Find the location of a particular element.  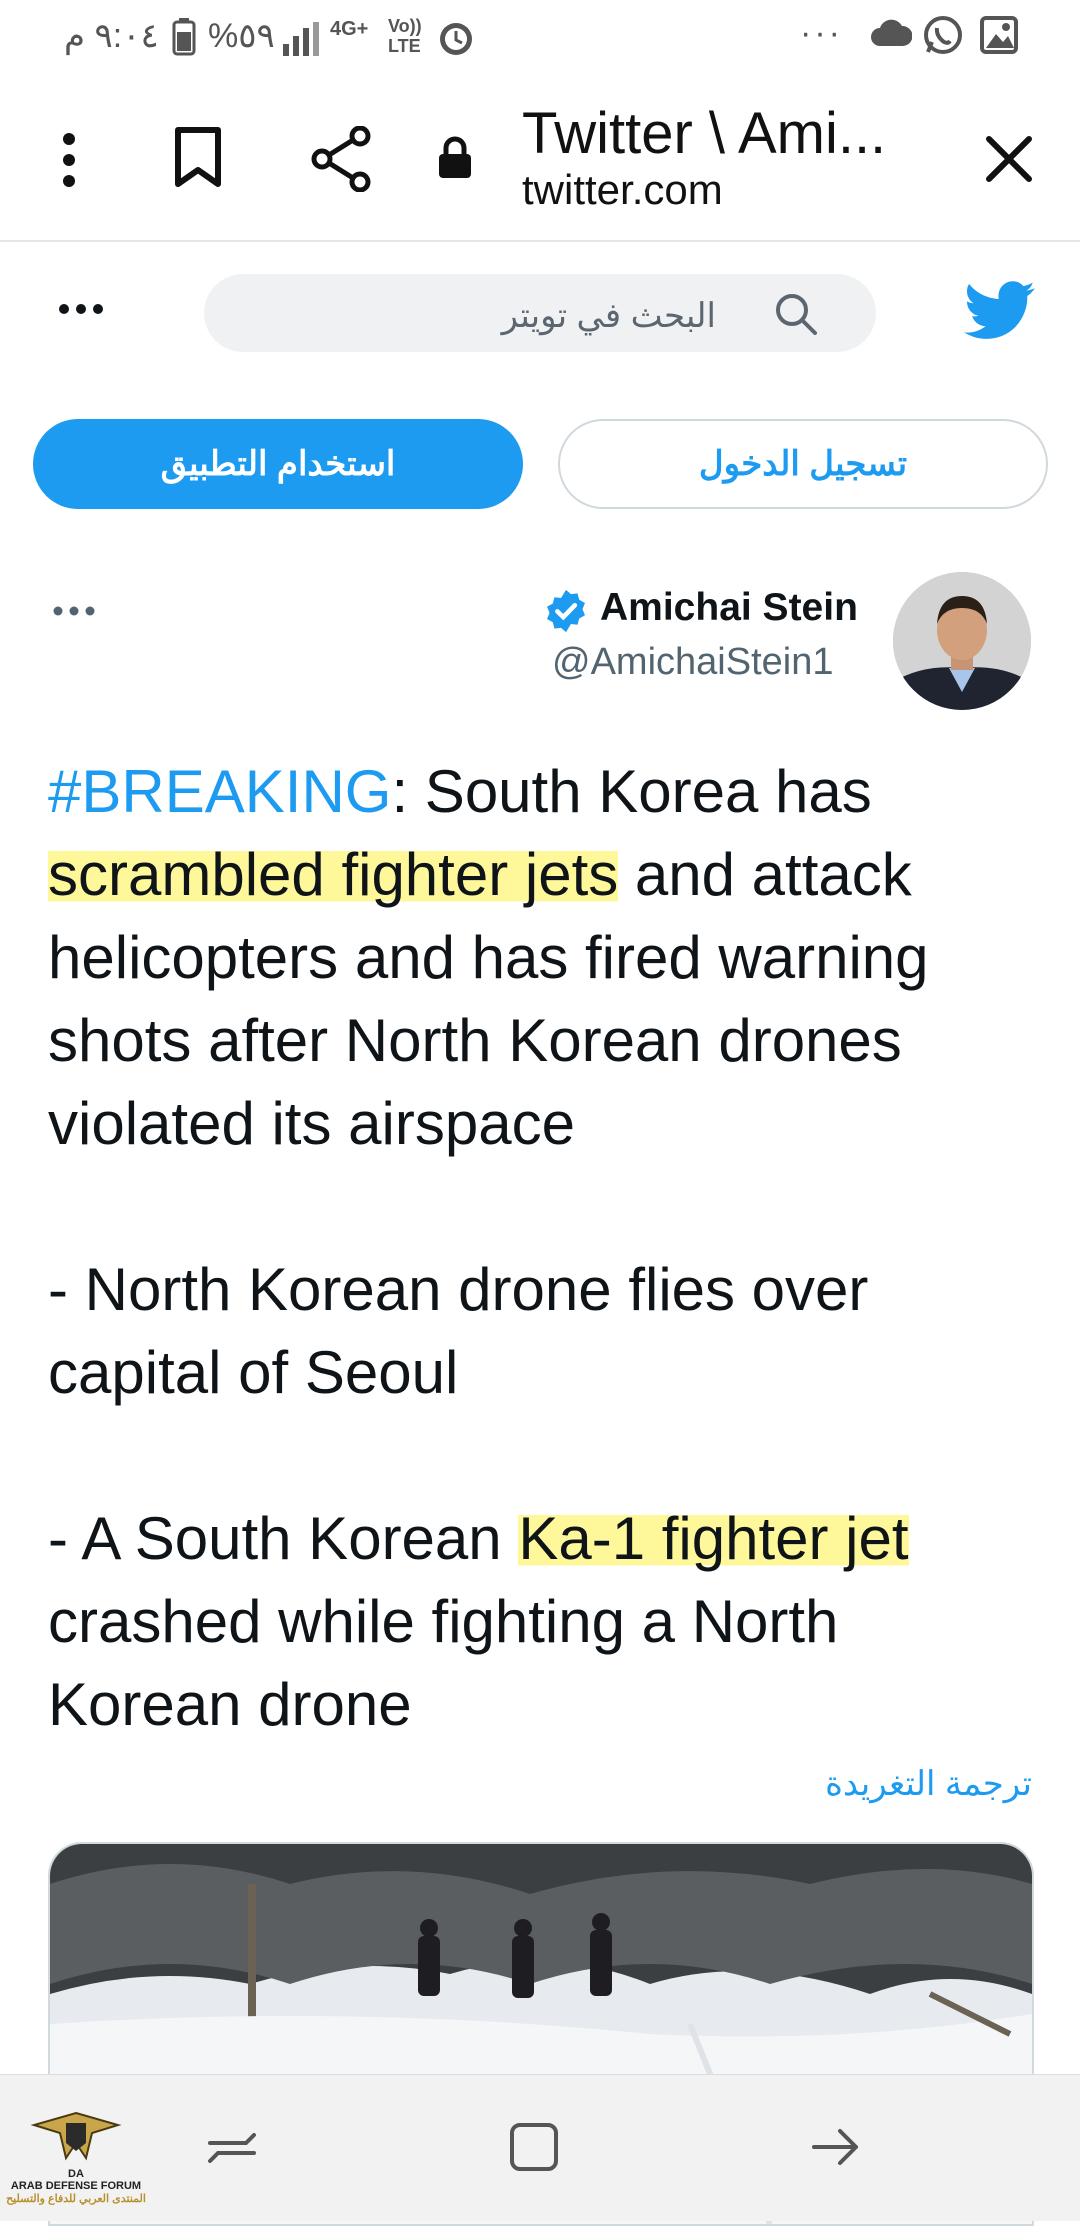

volte-label: Vo)) LTE is located at coordinates (405, 36).